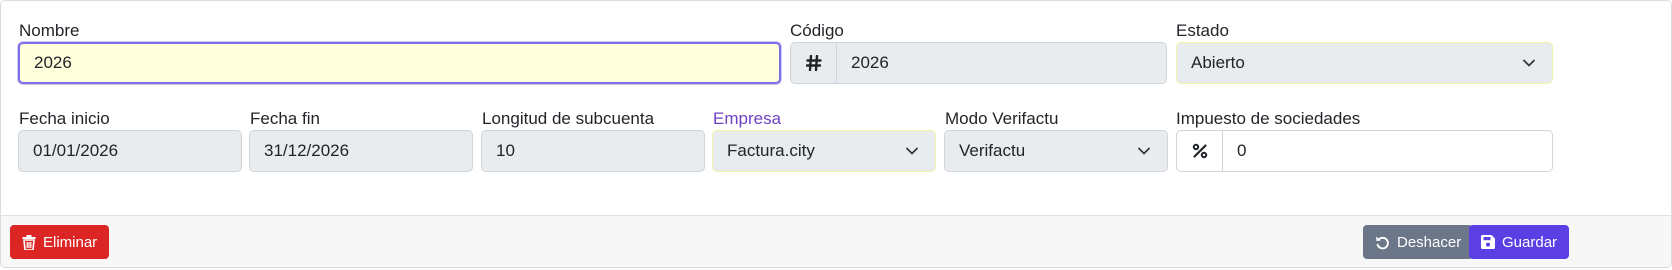 This screenshot has width=1672, height=270. I want to click on fecha-inicio-value: 01/01/2026, so click(76, 150).